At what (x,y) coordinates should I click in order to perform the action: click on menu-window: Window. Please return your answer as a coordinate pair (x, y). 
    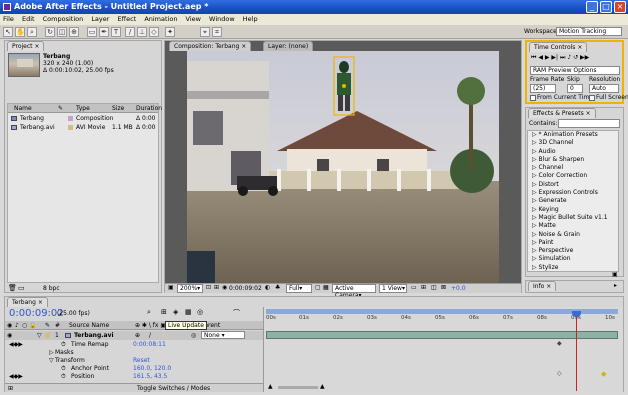
    Looking at the image, I should click on (222, 19).